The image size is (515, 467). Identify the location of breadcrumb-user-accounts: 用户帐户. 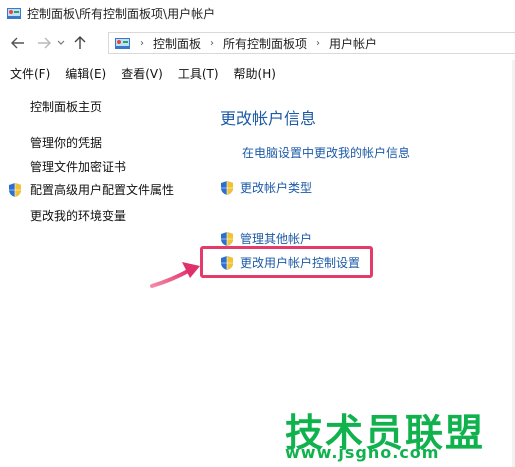
(353, 43).